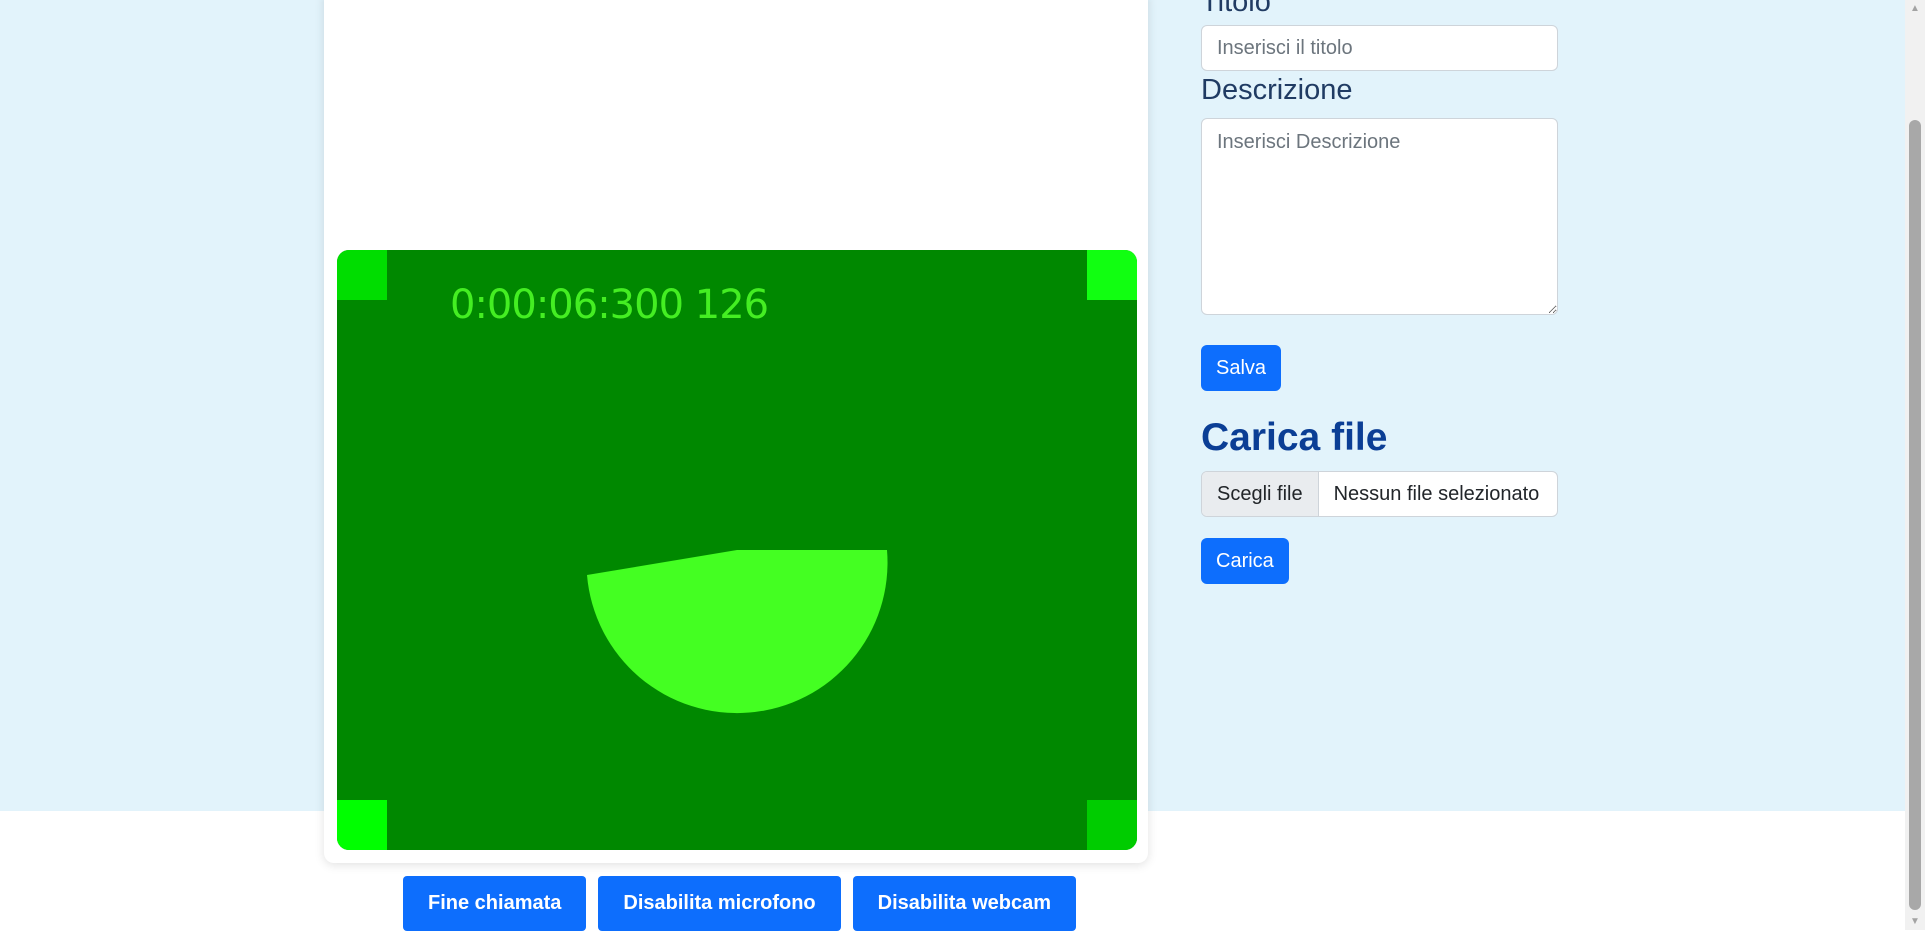  I want to click on file-input: Scegli file Nessun file selezionato, so click(1379, 494).